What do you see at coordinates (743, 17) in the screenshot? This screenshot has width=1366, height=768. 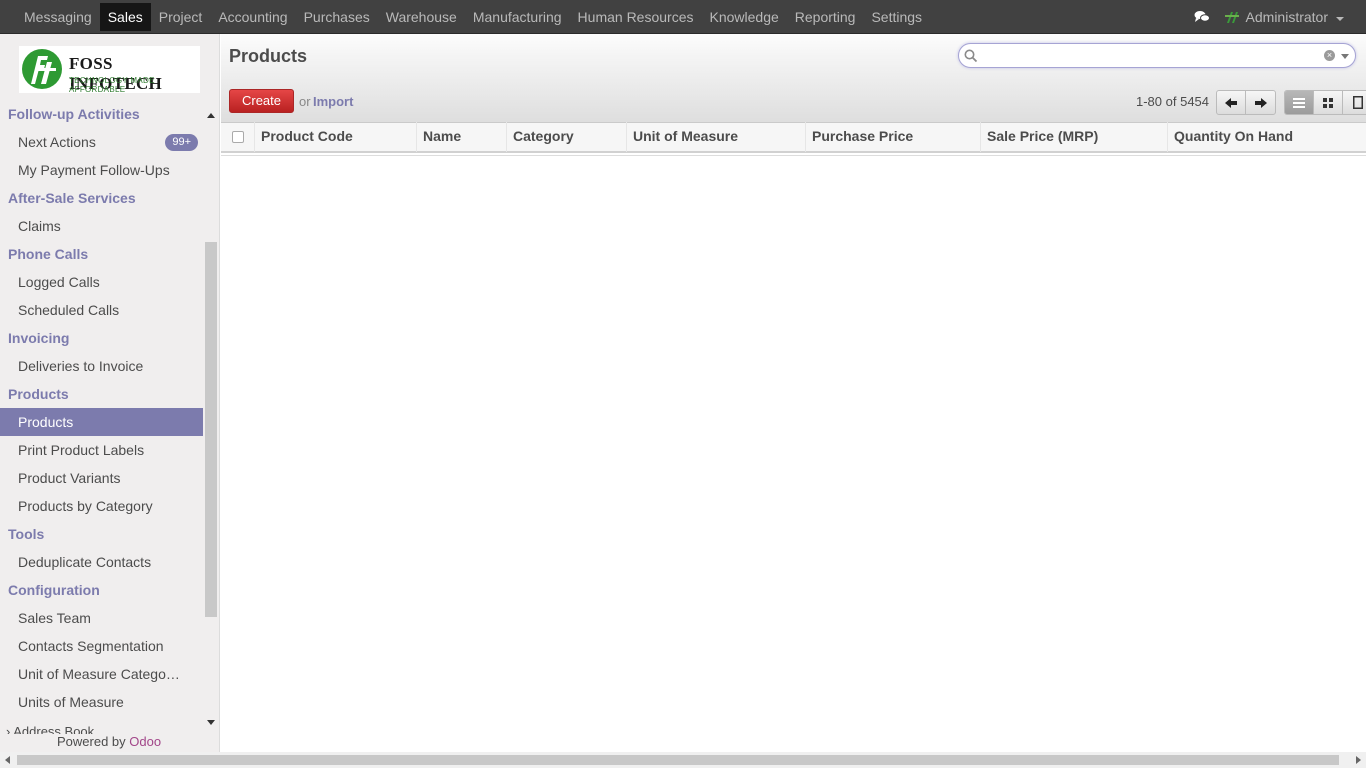 I see `app-knowledge: Knowledge` at bounding box center [743, 17].